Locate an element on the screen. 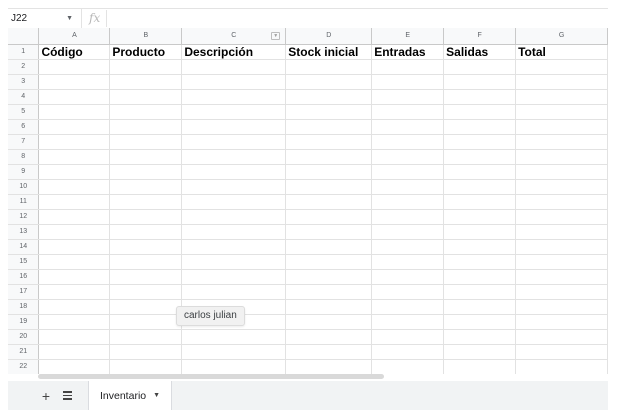 Image resolution: width=619 pixels, height=418 pixels. cell-a1: Código is located at coordinates (74, 52).